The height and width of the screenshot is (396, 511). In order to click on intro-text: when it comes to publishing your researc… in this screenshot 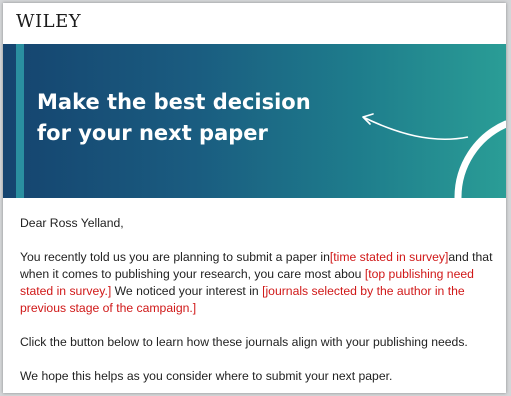, I will do `click(191, 274)`.